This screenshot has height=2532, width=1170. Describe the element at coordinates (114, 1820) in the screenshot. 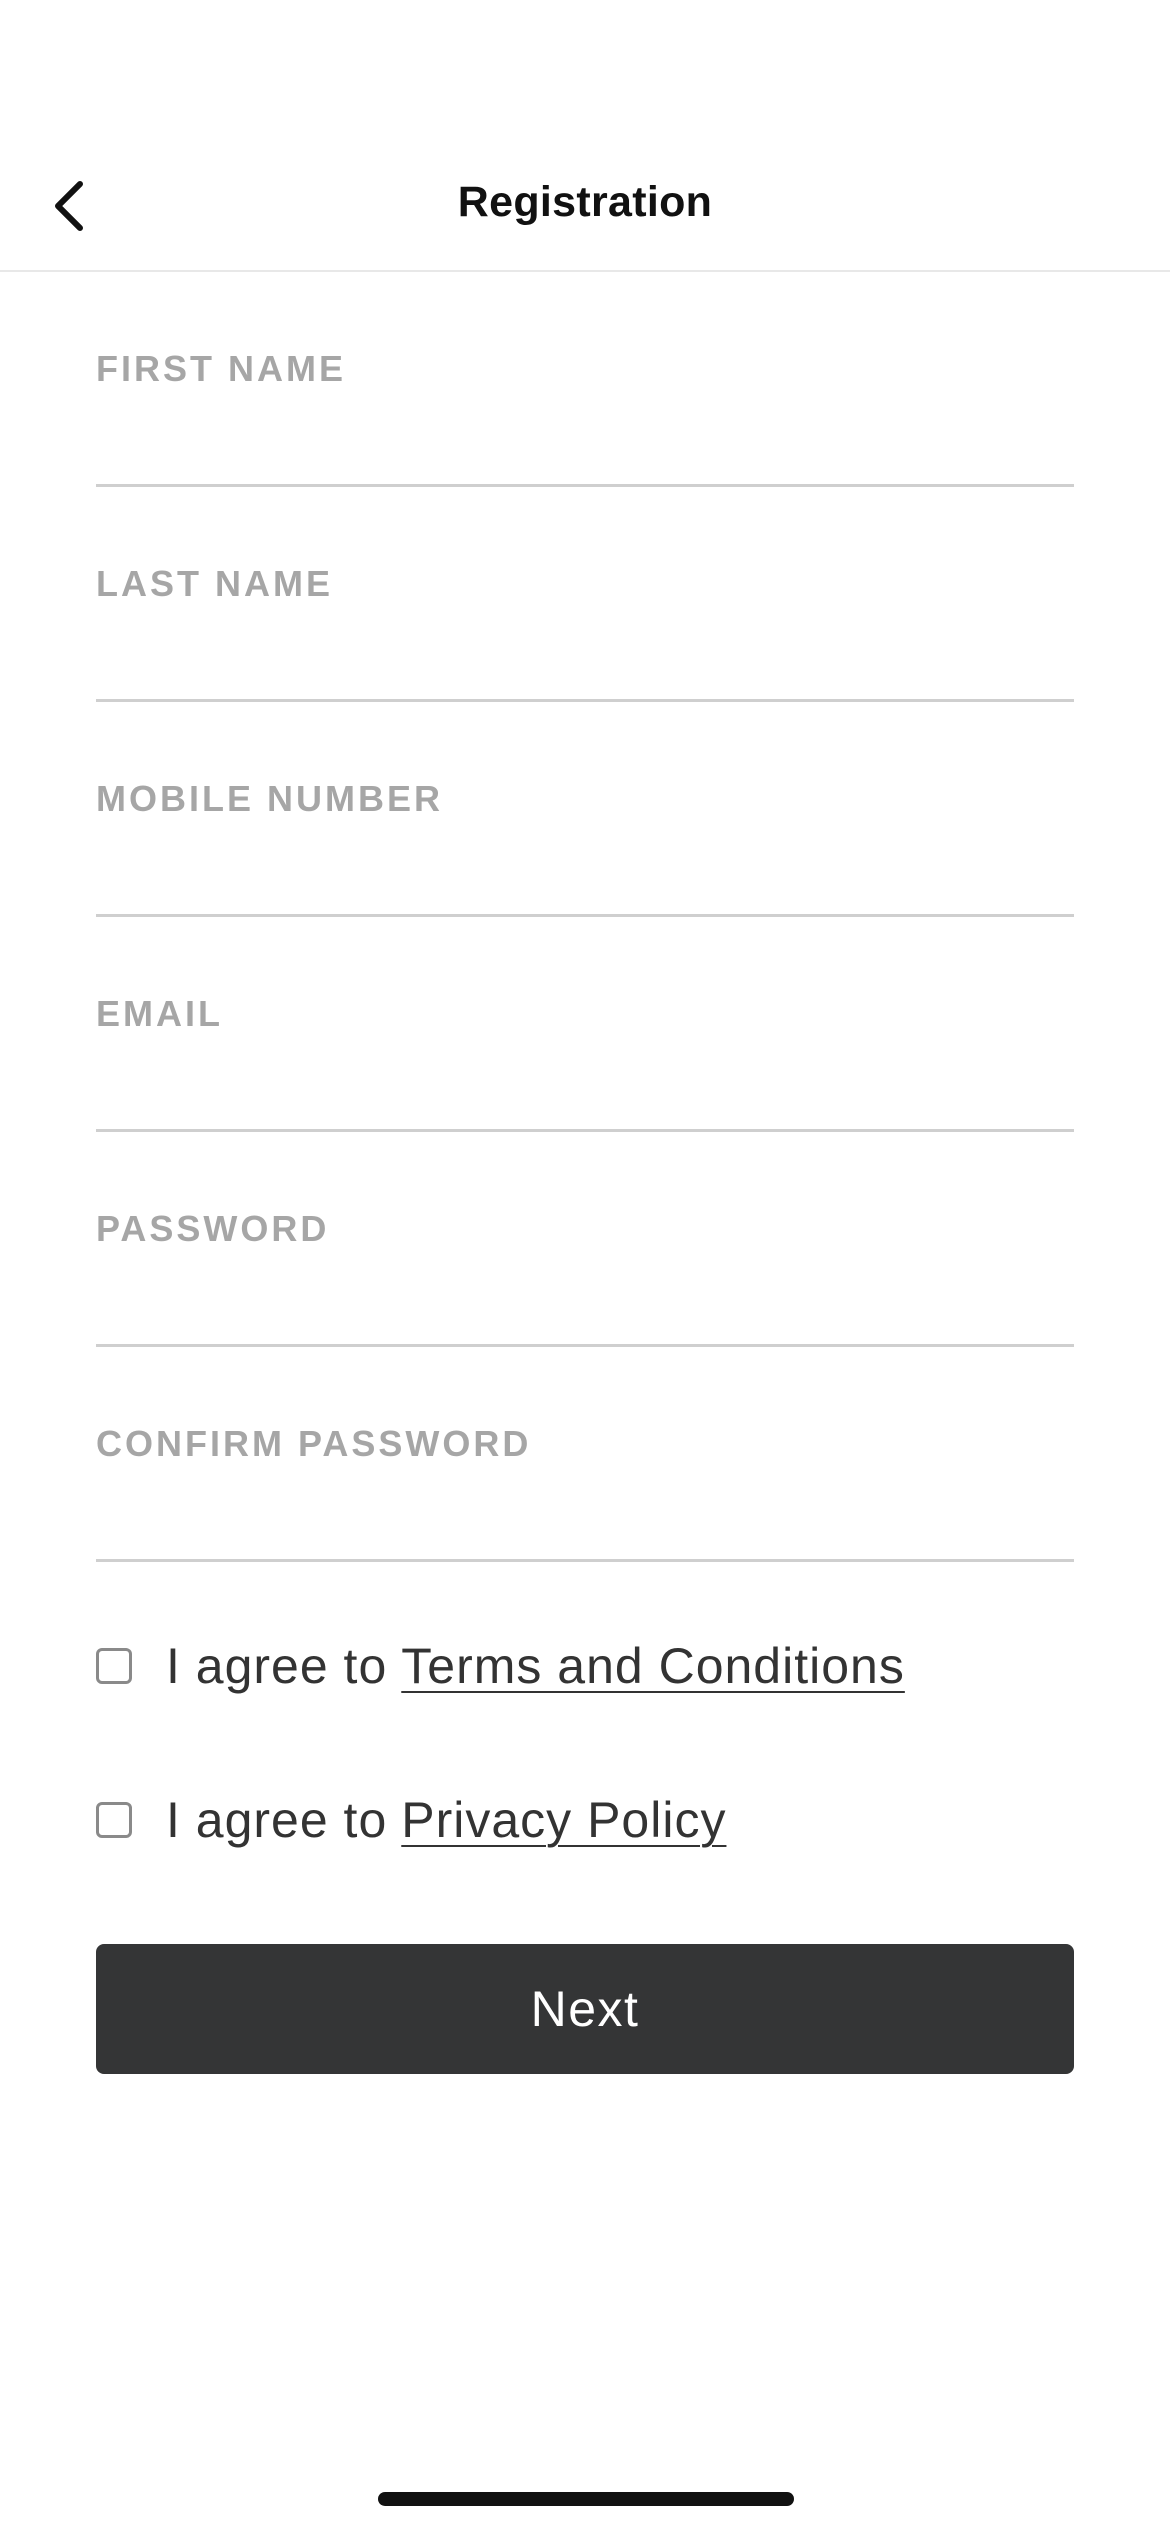

I see `privacy-checkbox` at that location.